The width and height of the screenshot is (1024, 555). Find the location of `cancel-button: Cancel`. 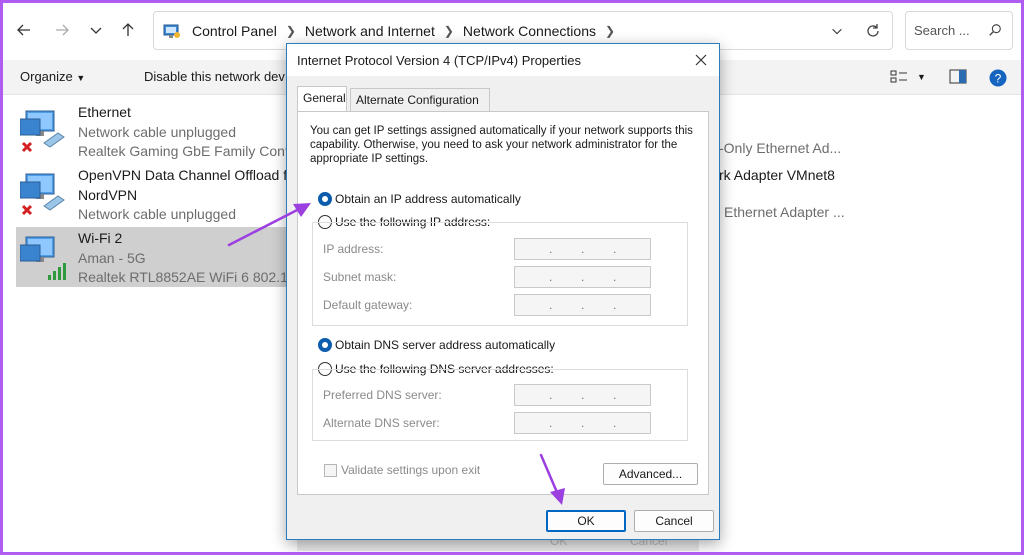

cancel-button: Cancel is located at coordinates (674, 521).